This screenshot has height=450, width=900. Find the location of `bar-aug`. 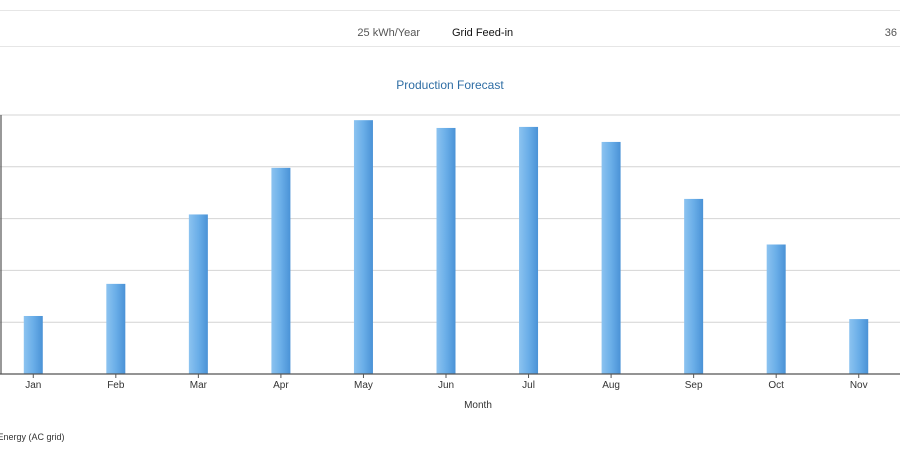

bar-aug is located at coordinates (611, 257).